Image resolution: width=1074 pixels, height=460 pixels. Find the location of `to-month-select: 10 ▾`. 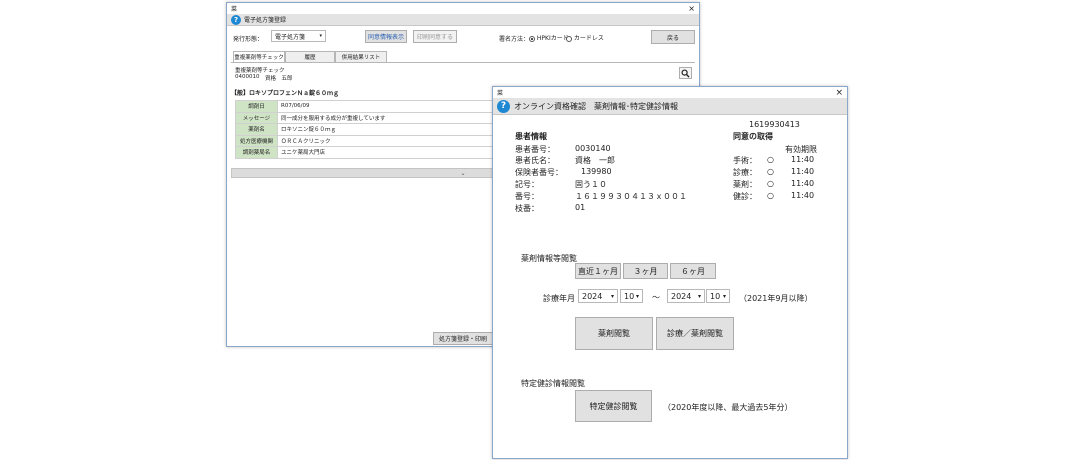

to-month-select: 10 ▾ is located at coordinates (718, 296).